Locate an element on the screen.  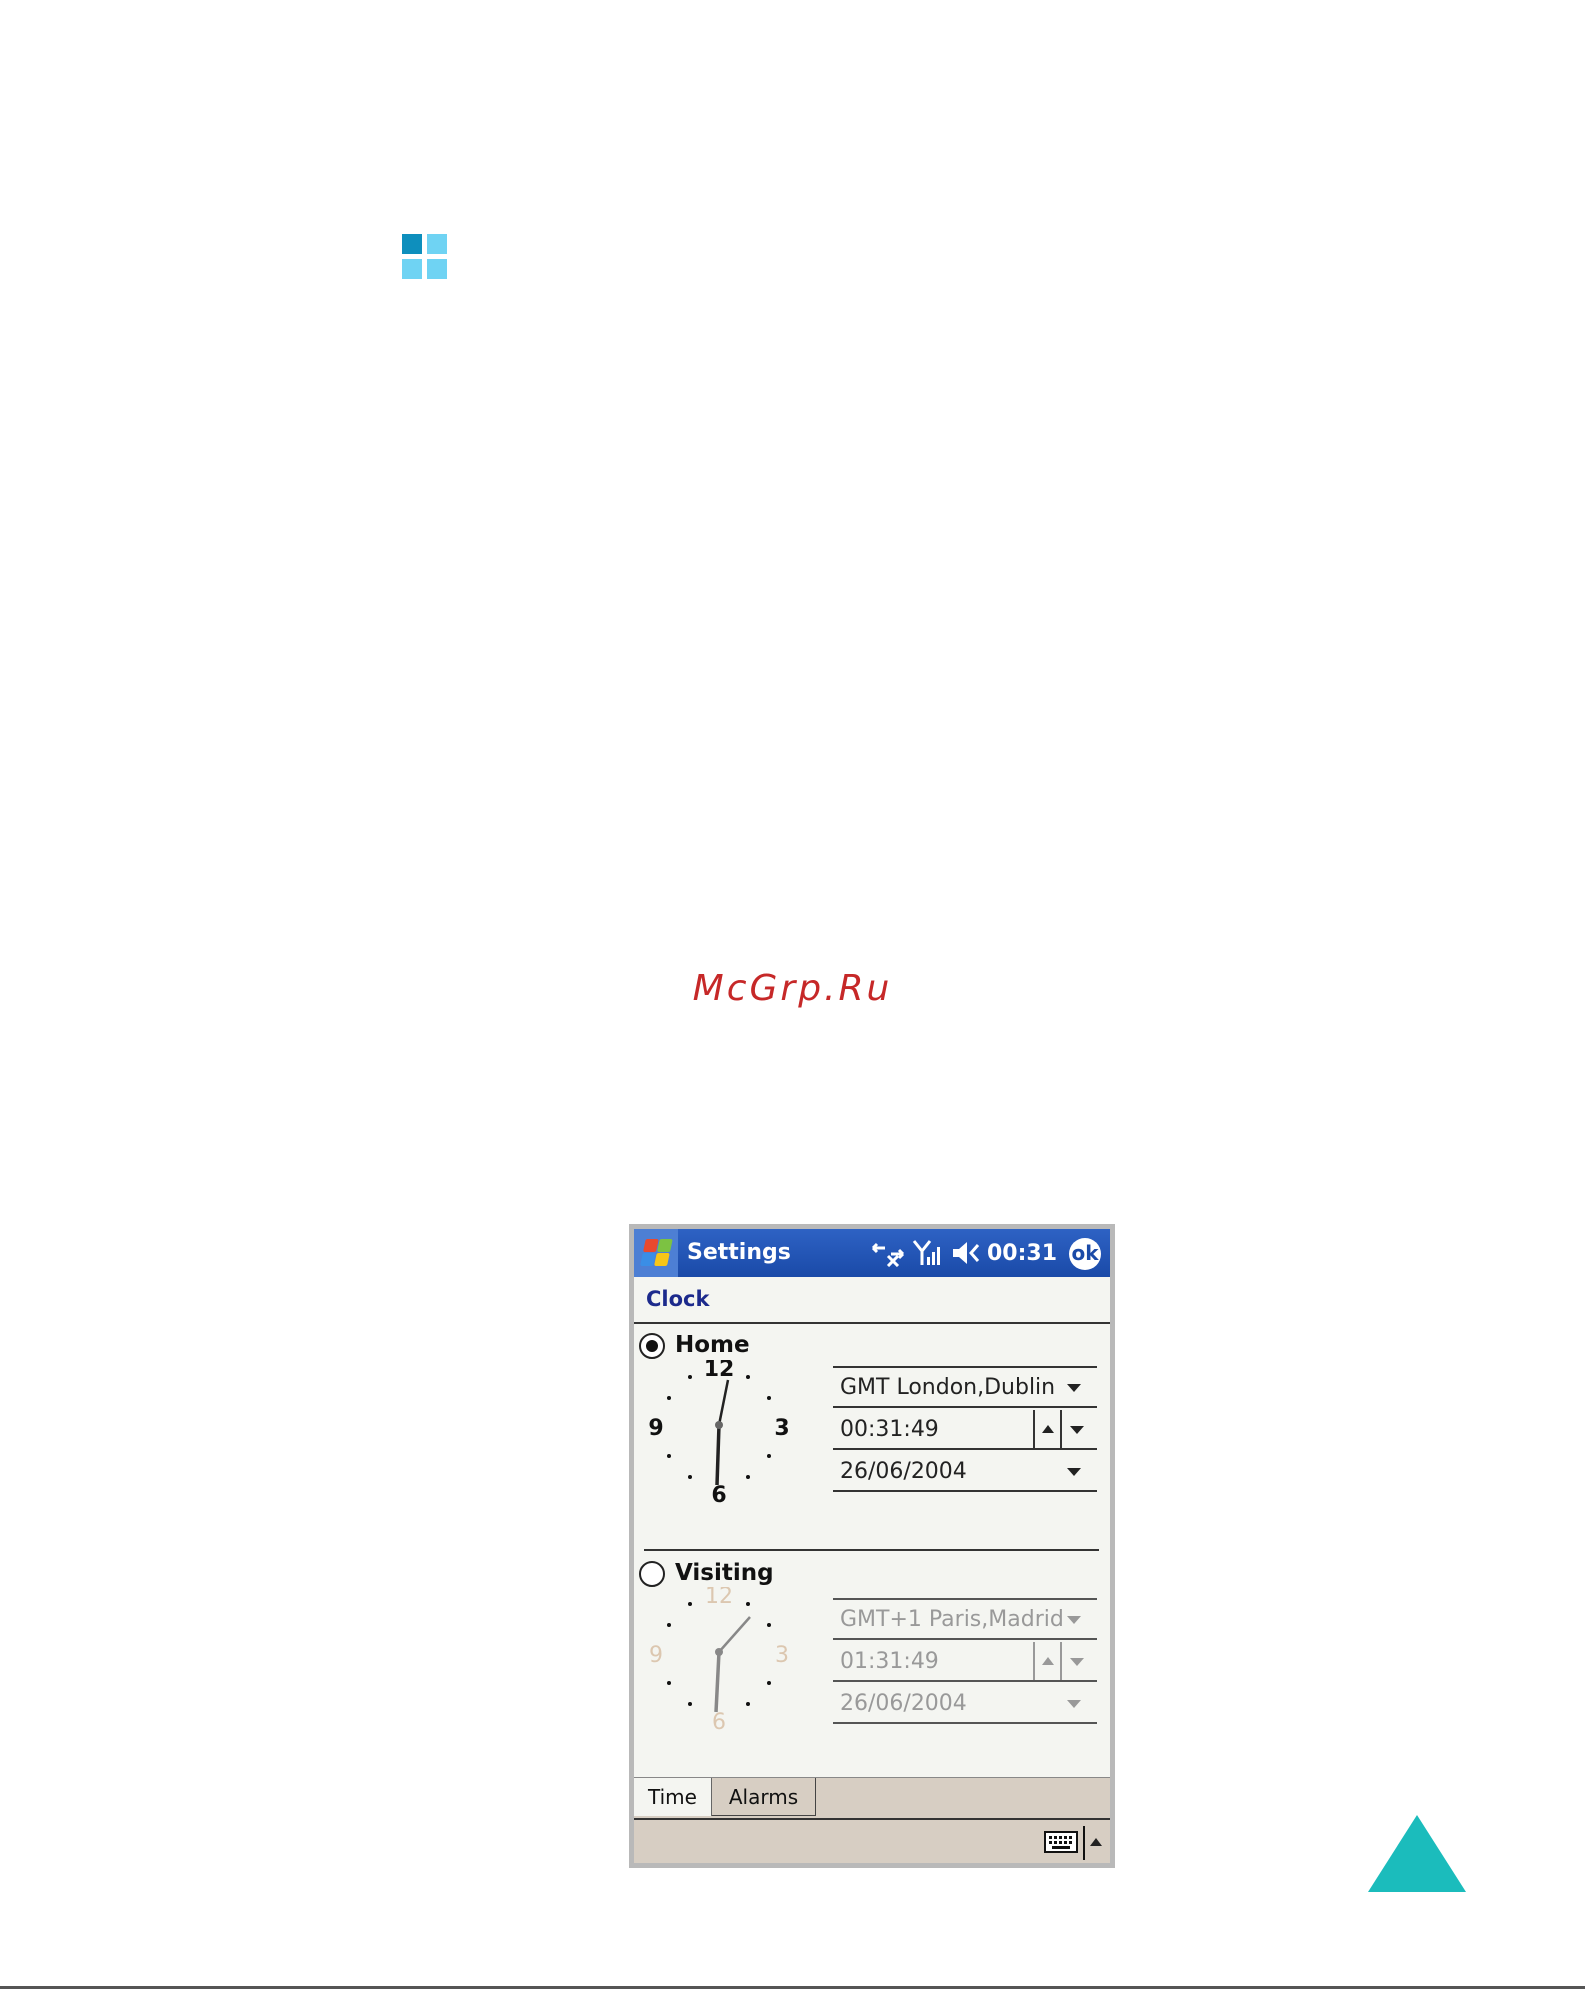
home-dial-3: 3 is located at coordinates (781, 1428).